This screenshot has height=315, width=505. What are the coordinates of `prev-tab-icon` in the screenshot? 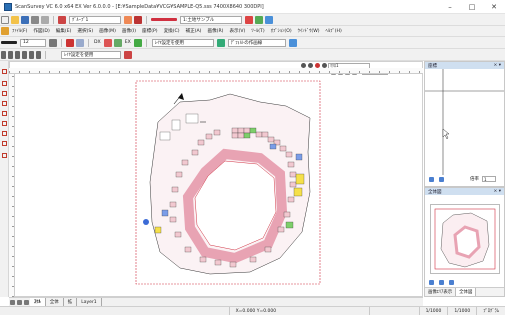 It's located at (19, 302).